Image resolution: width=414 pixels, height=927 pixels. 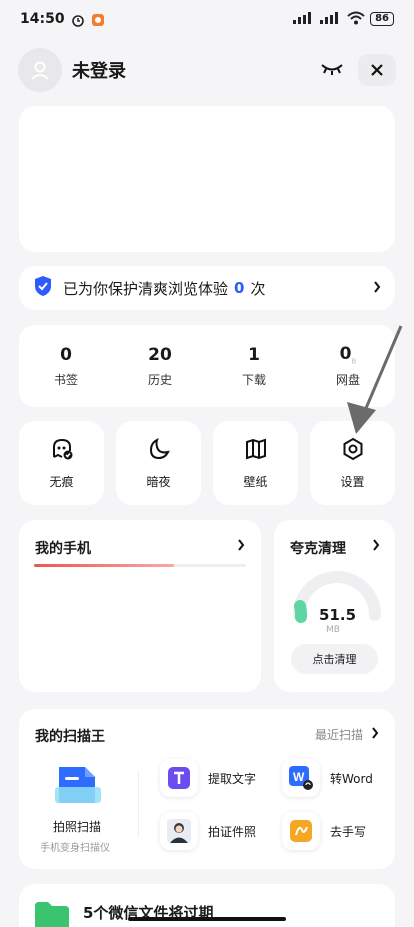 I want to click on scan-item-label: 去手写, so click(x=348, y=831).